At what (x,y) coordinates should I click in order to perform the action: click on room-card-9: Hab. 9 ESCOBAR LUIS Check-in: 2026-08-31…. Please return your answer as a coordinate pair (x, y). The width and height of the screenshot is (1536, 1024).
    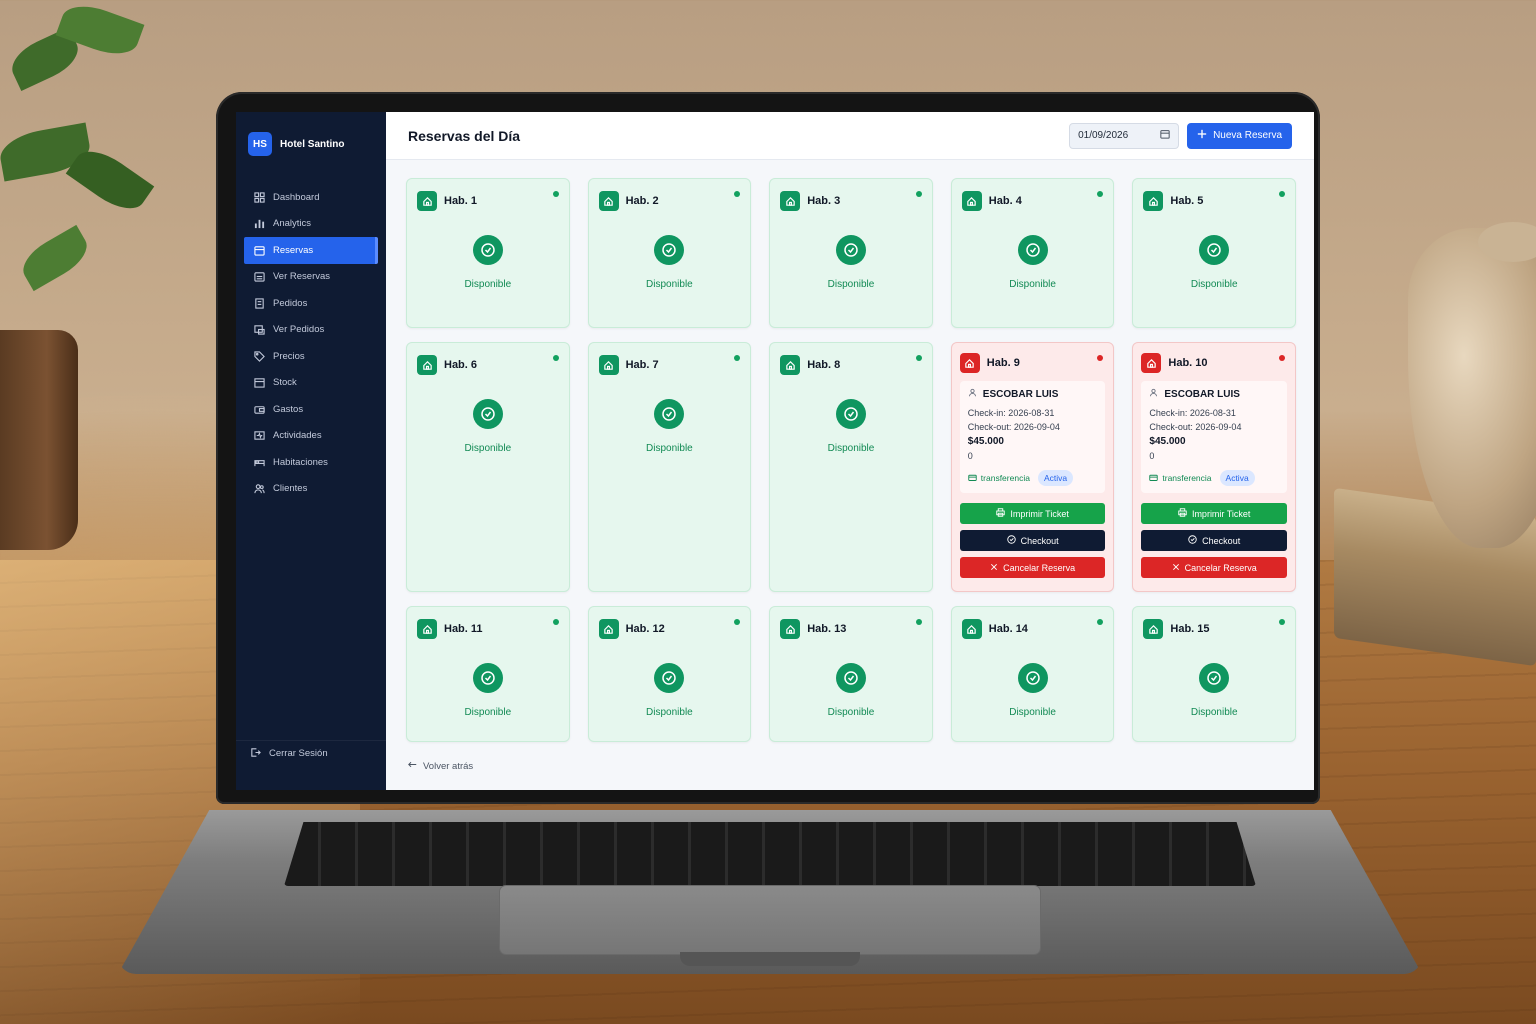
    Looking at the image, I should click on (1032, 467).